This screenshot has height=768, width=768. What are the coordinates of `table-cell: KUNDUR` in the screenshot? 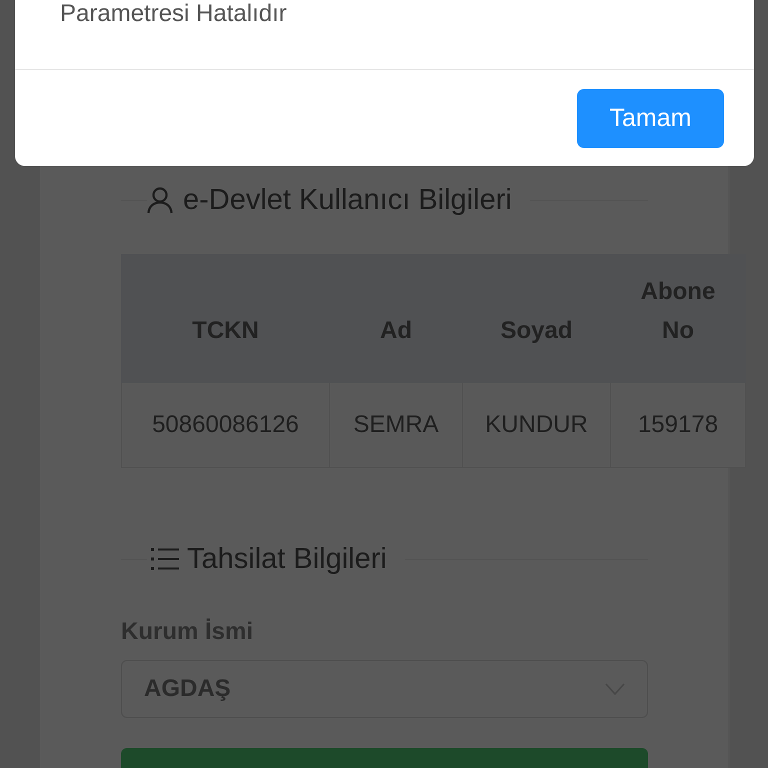 It's located at (536, 425).